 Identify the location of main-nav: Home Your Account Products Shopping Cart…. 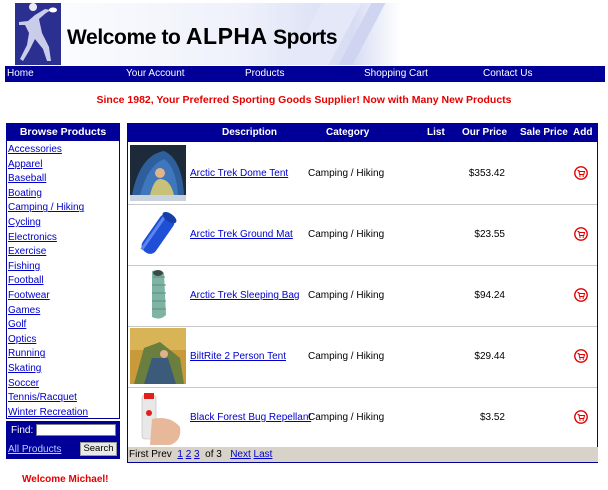
(305, 74).